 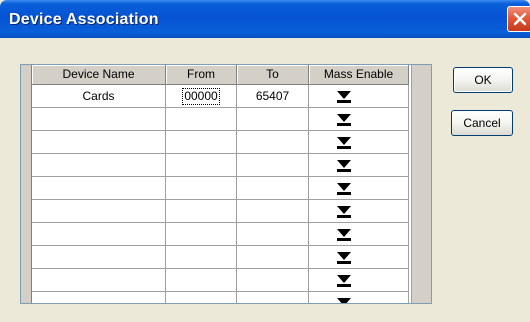 What do you see at coordinates (99, 75) in the screenshot?
I see `column-header-device-name: Device Name` at bounding box center [99, 75].